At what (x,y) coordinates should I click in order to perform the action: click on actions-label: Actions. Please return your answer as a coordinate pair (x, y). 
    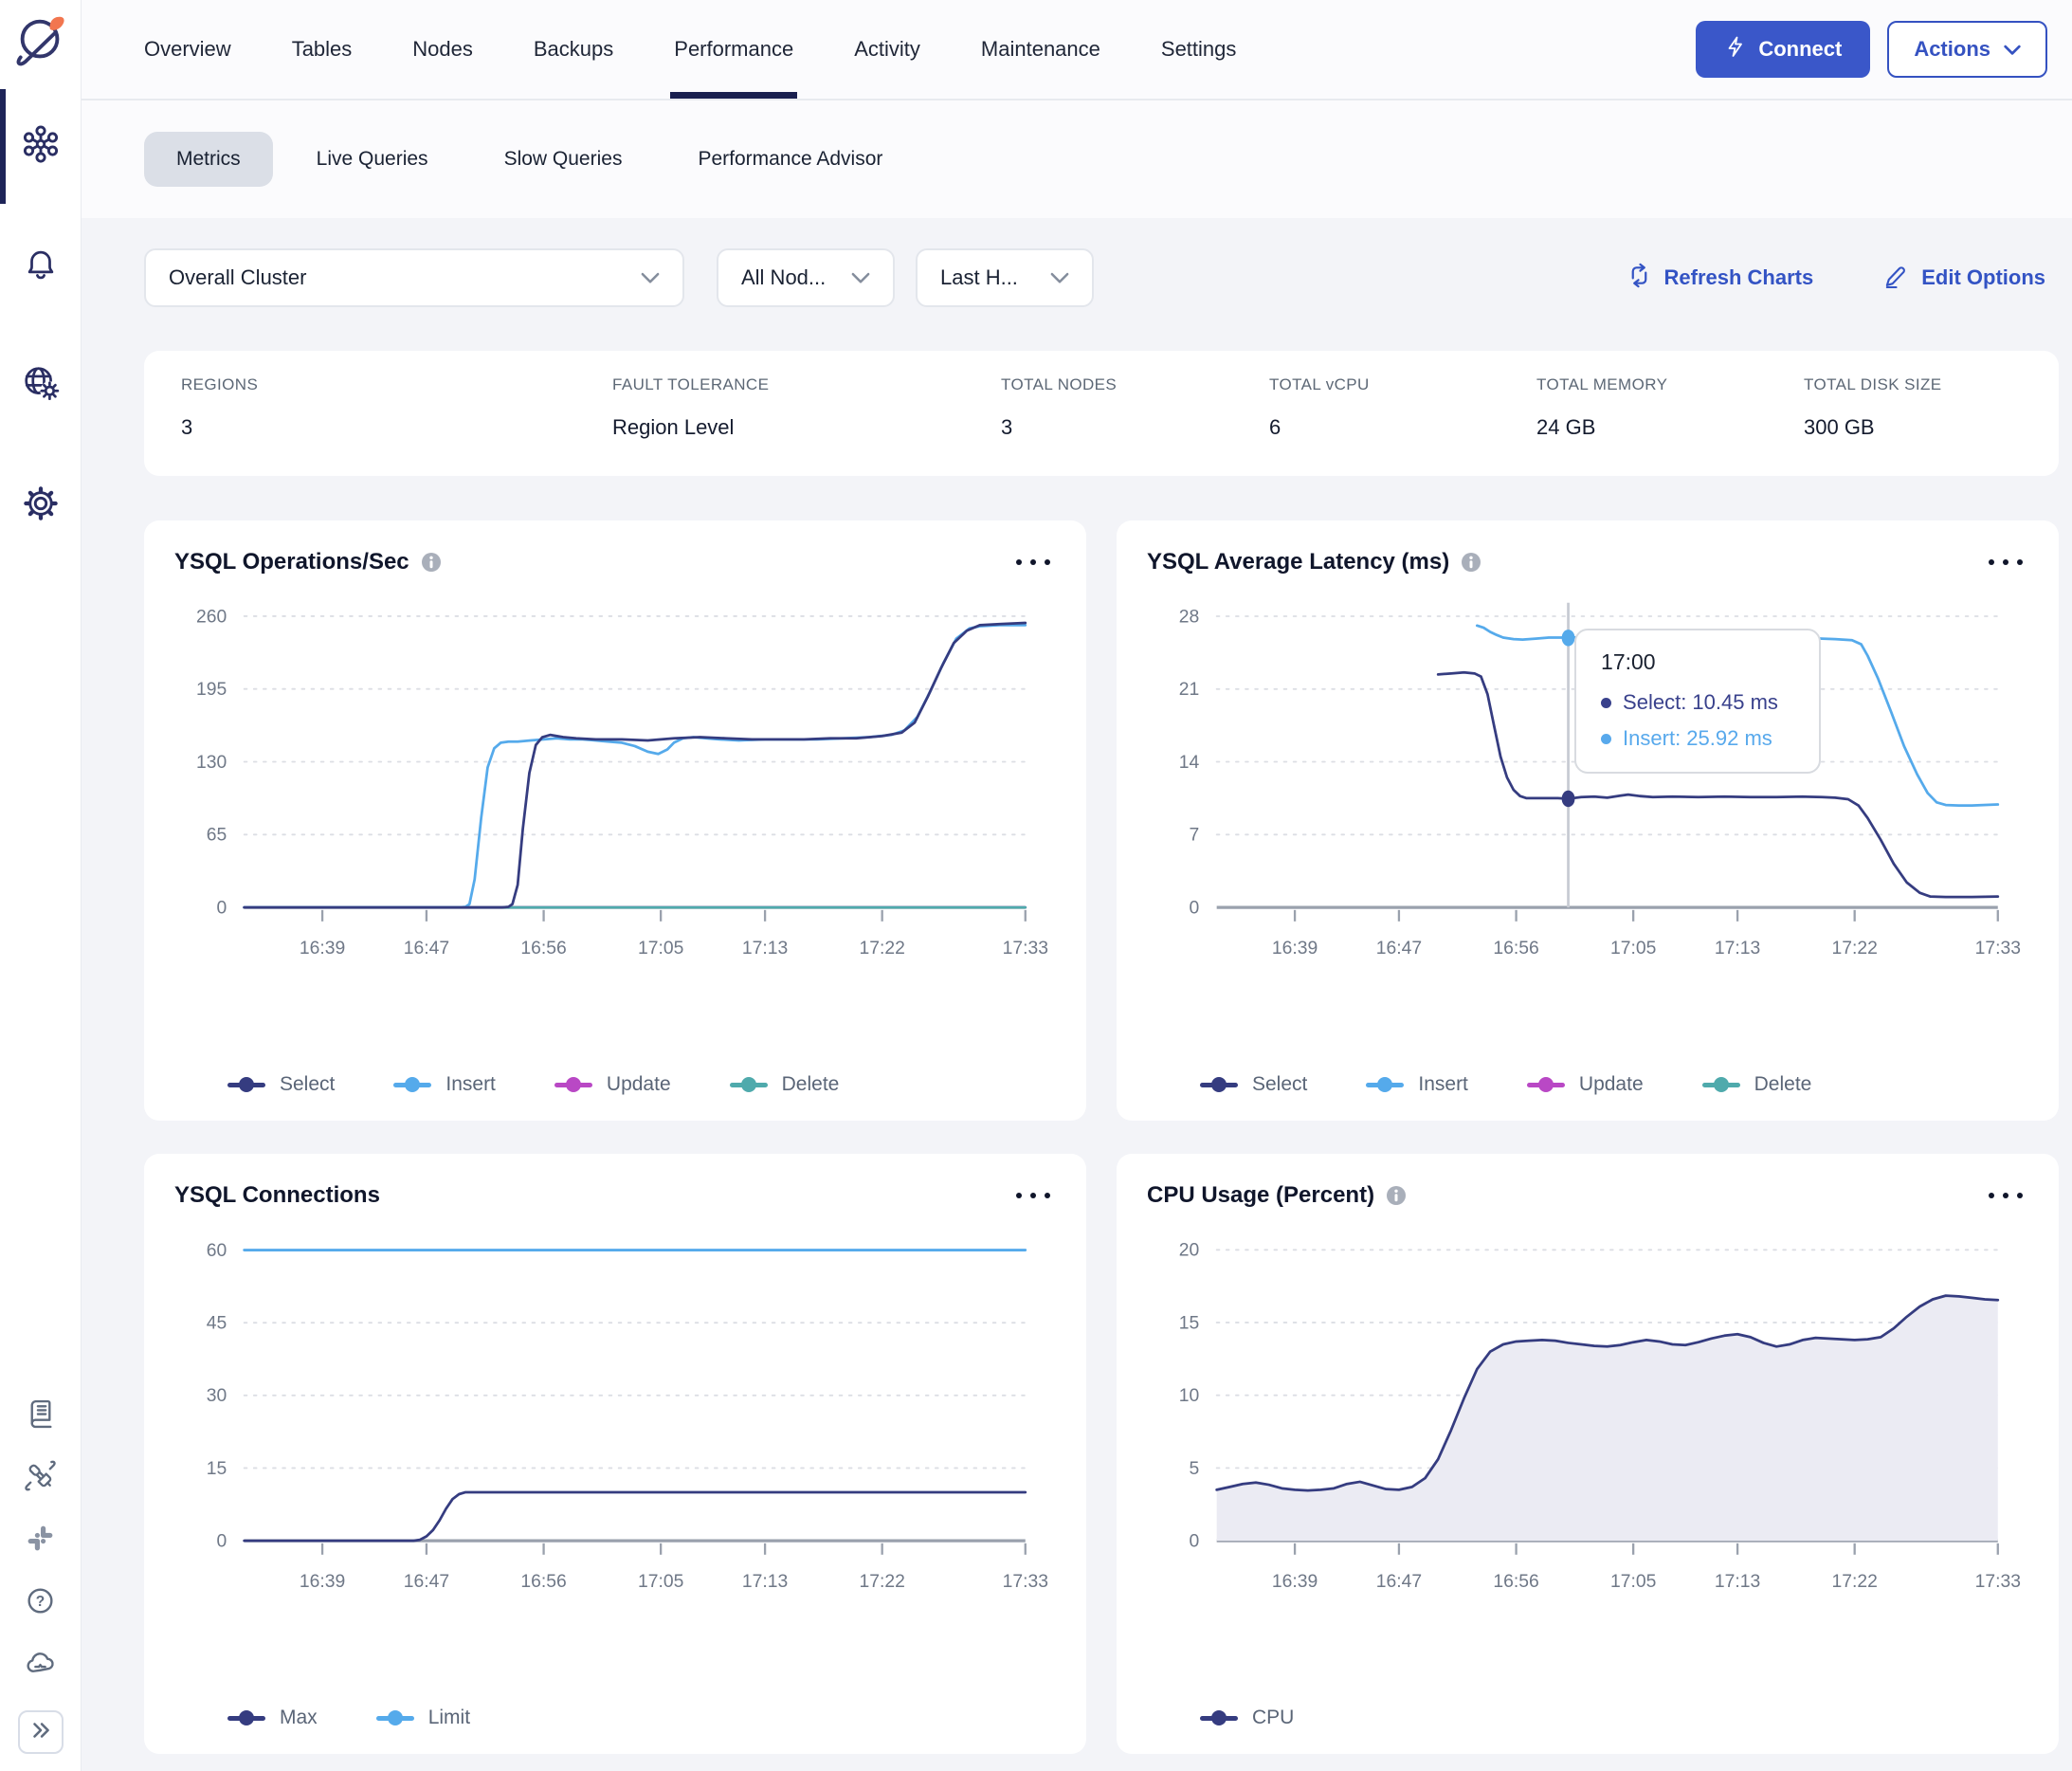
    Looking at the image, I should click on (1952, 49).